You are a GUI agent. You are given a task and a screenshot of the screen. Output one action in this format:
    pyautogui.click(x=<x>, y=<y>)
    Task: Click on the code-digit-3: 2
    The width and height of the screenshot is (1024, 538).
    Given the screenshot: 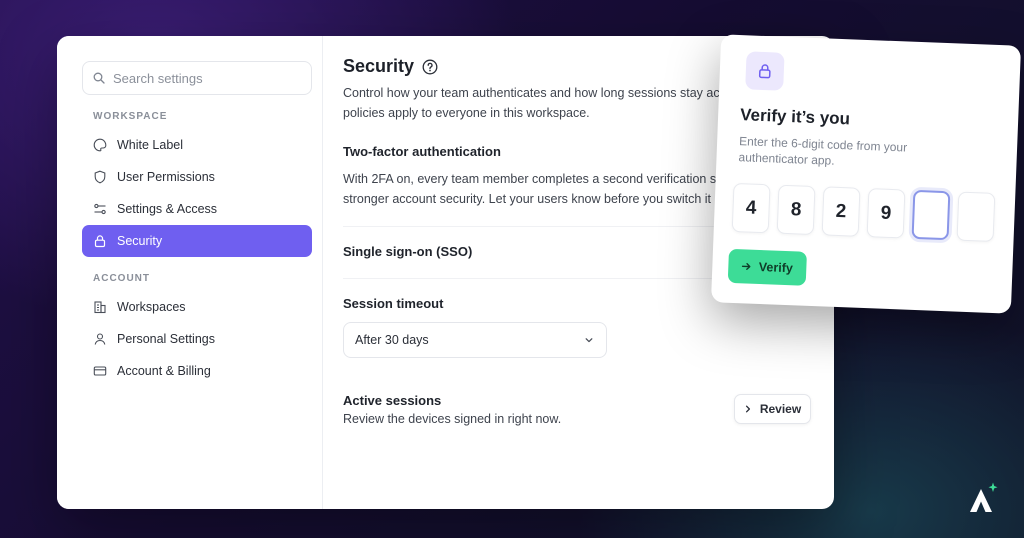 What is the action you would take?
    pyautogui.click(x=841, y=211)
    